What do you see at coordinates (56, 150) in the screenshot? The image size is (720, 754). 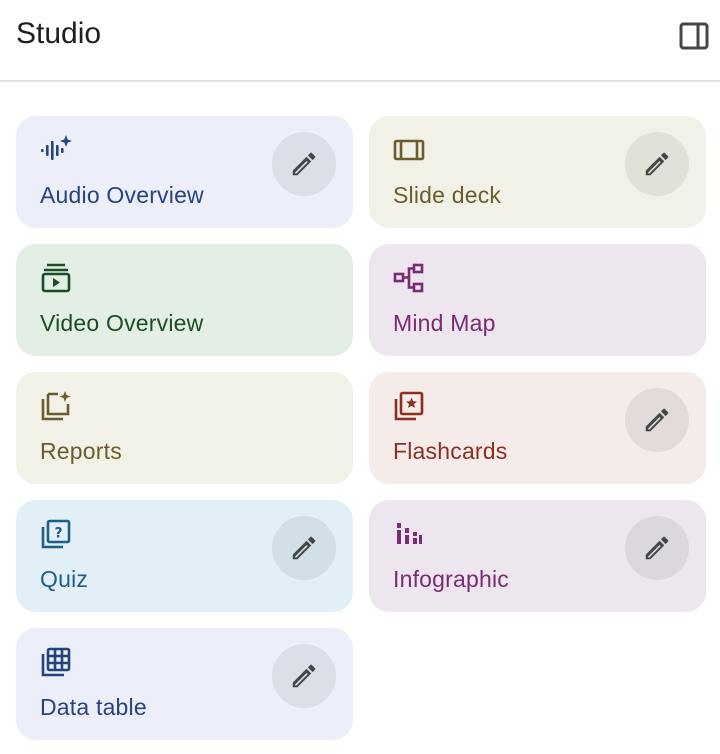 I see `audio-sparkle-icon` at bounding box center [56, 150].